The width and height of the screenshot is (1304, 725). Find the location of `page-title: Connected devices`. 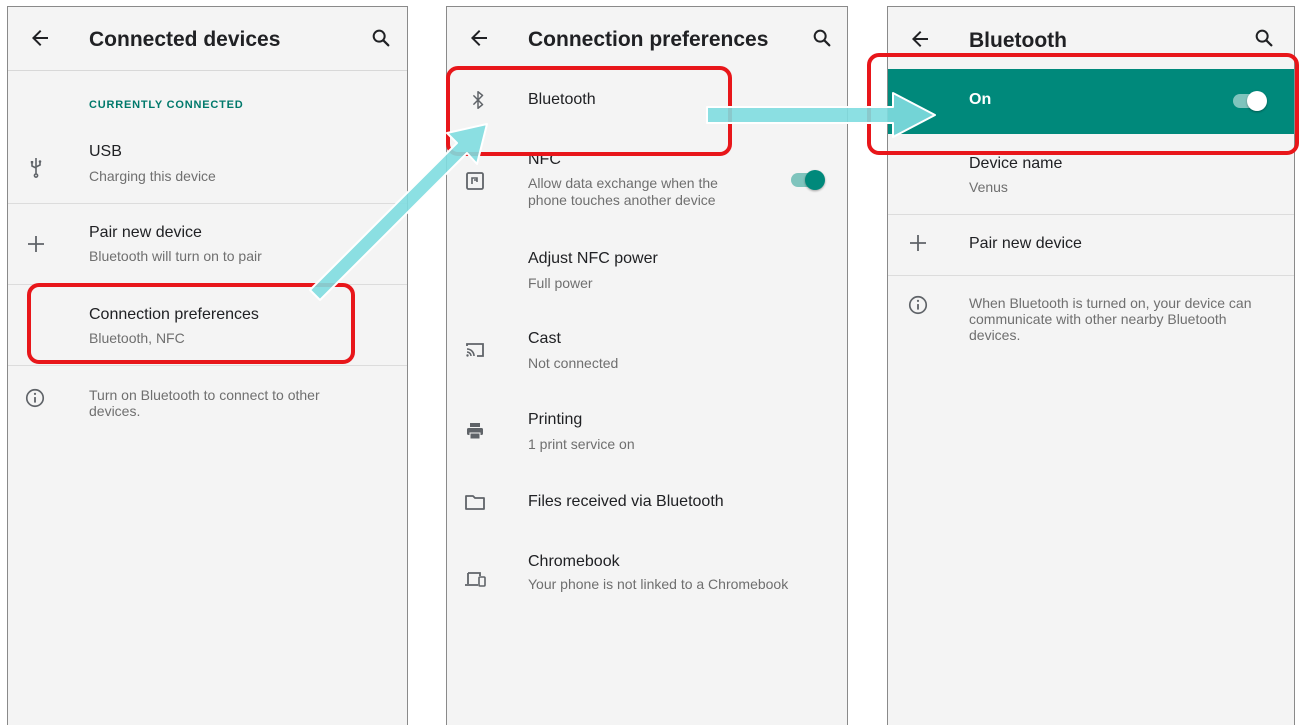

page-title: Connected devices is located at coordinates (185, 39).